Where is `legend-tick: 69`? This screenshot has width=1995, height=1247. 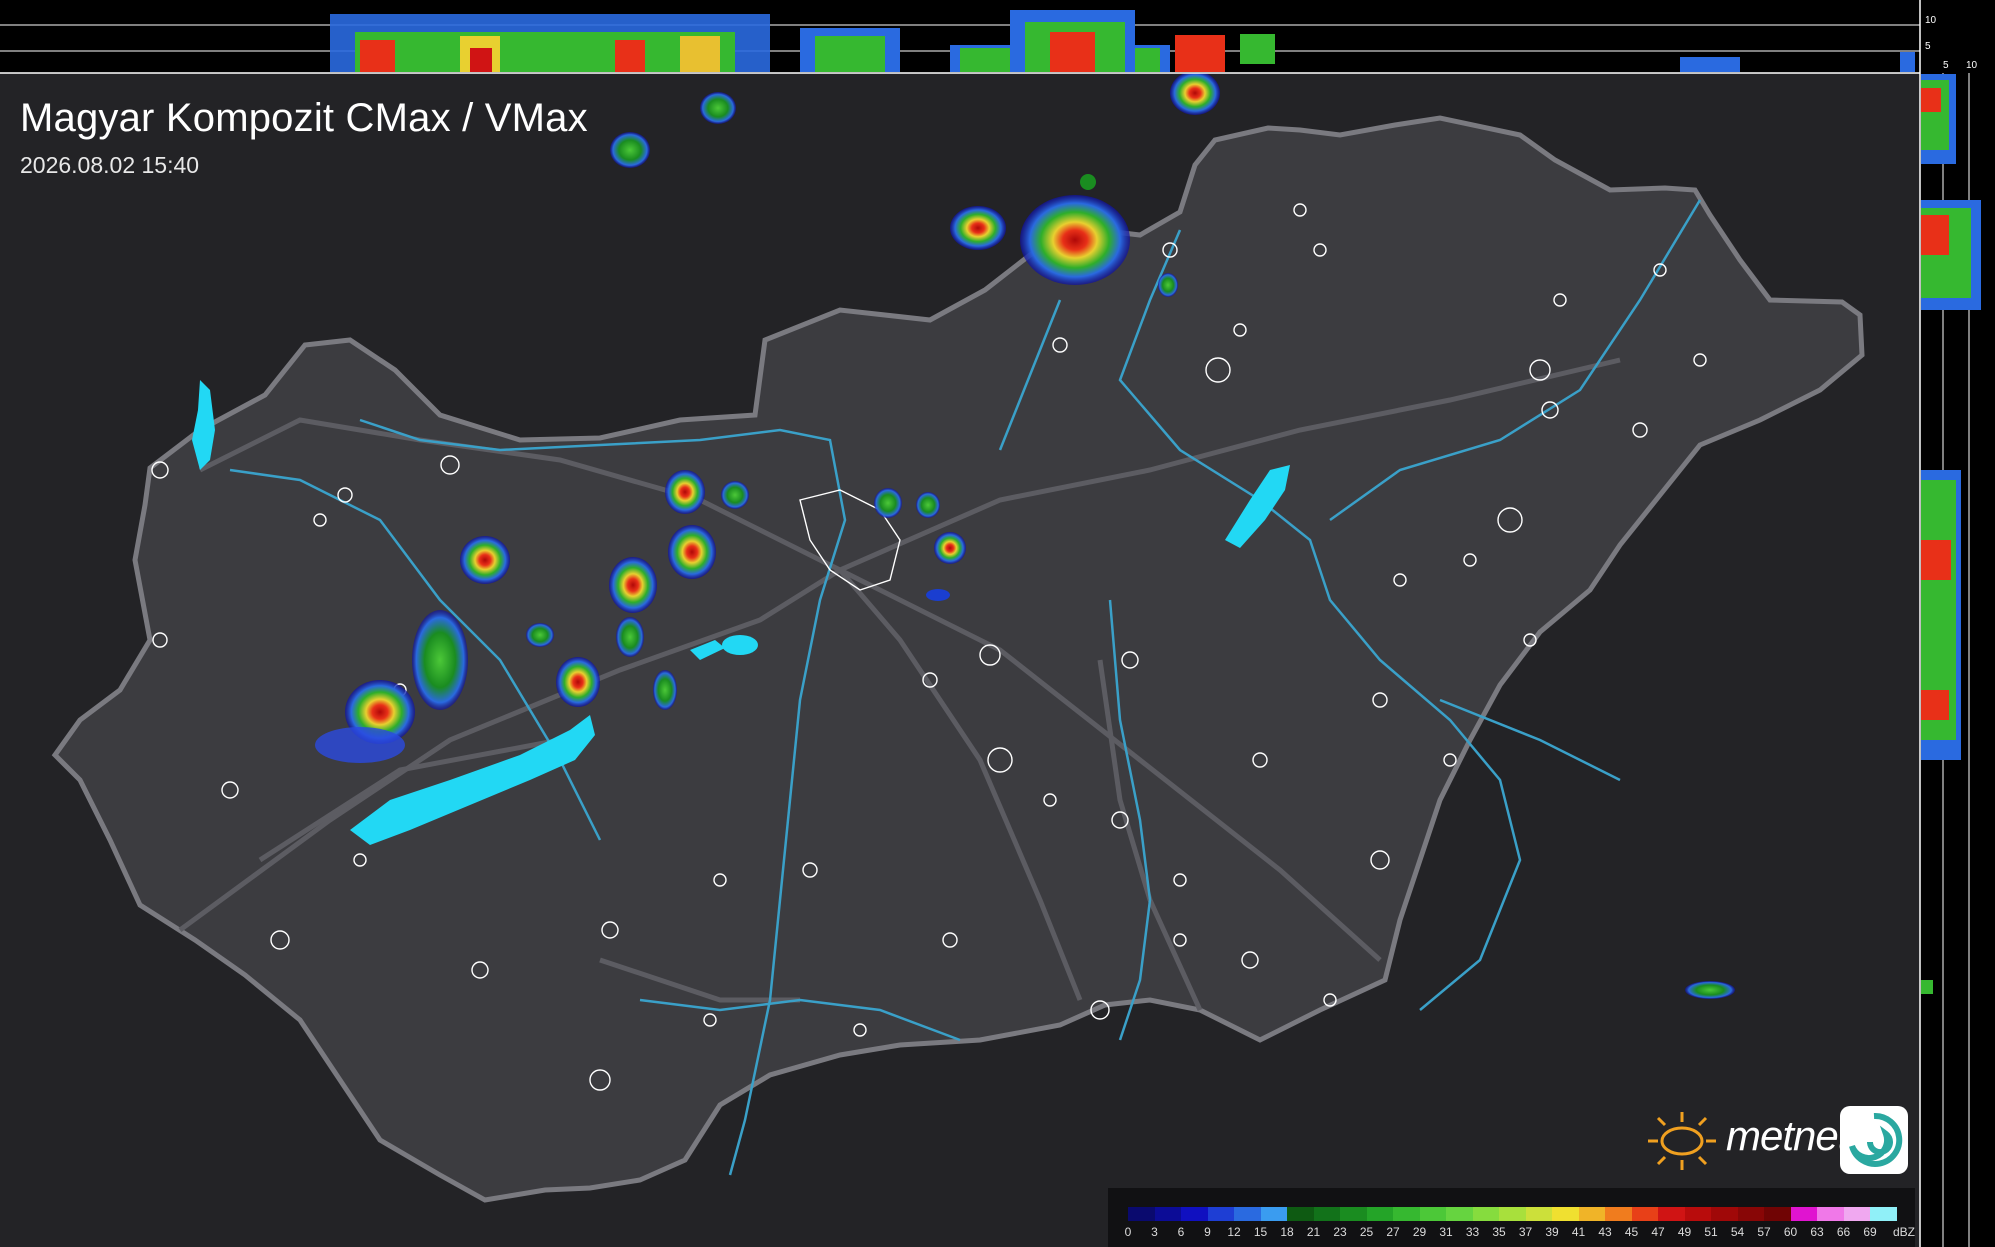
legend-tick: 69 is located at coordinates (1870, 1232).